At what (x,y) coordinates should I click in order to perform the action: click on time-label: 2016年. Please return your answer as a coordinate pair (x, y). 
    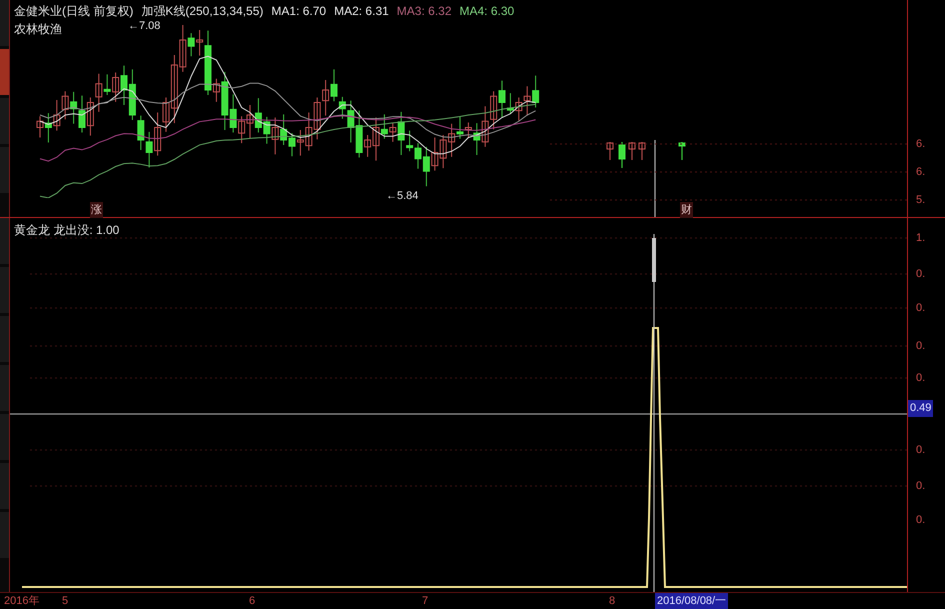
    Looking at the image, I should click on (22, 601).